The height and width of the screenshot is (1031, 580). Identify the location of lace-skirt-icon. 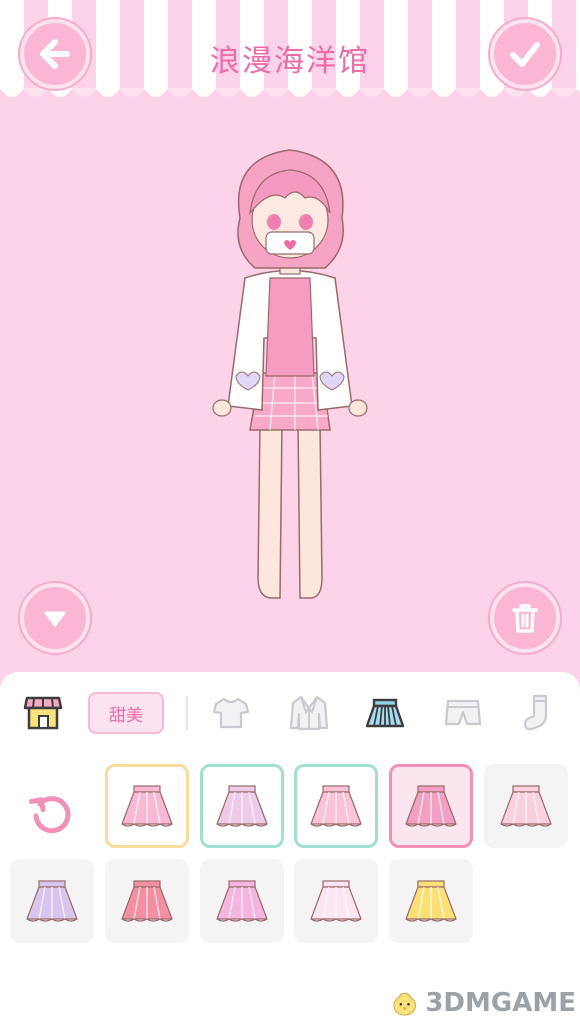
(336, 901).